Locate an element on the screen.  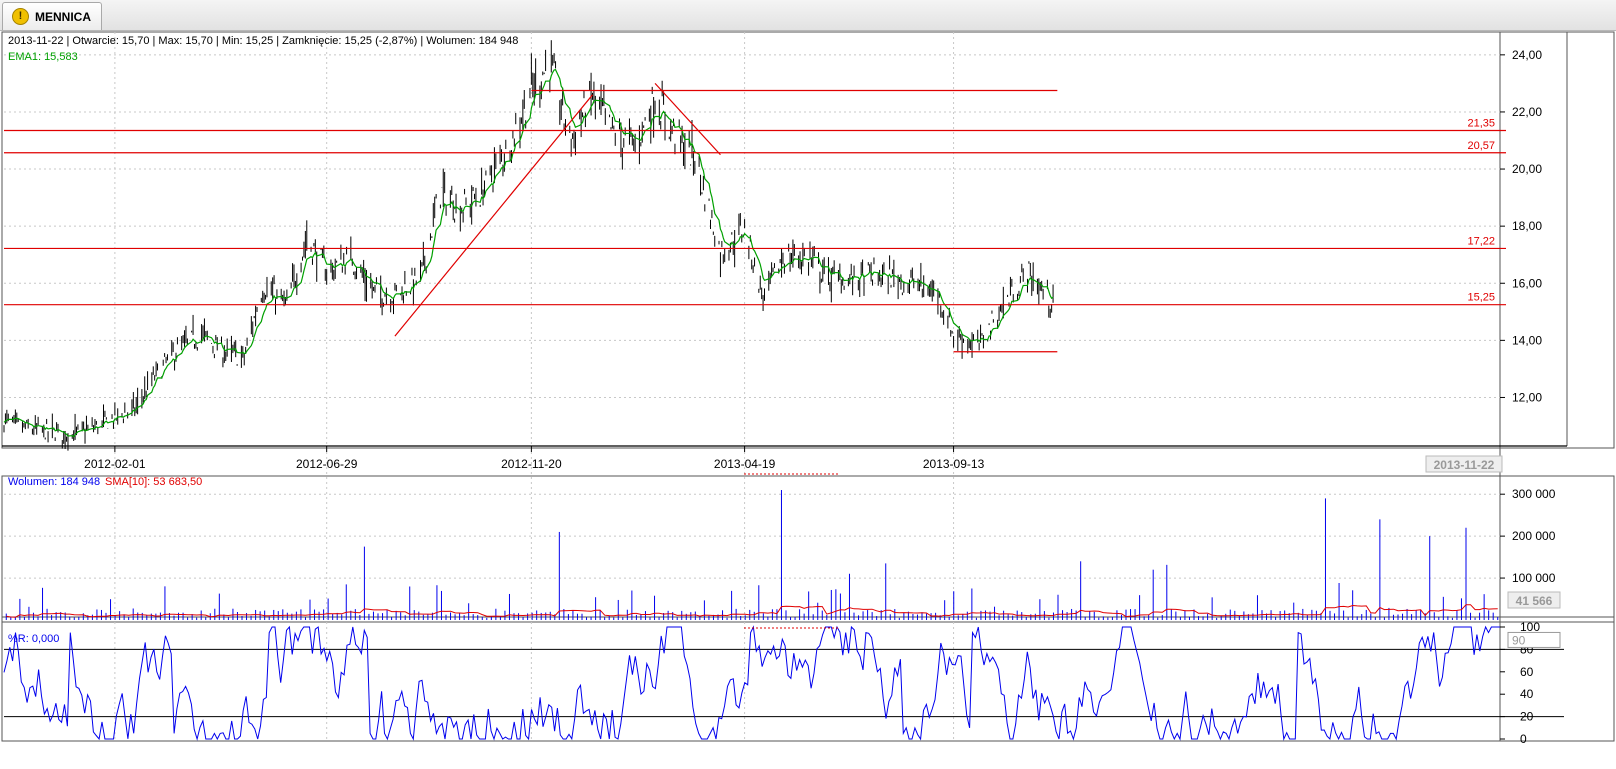
x-tick-label: 2013-09-13 is located at coordinates (954, 464).